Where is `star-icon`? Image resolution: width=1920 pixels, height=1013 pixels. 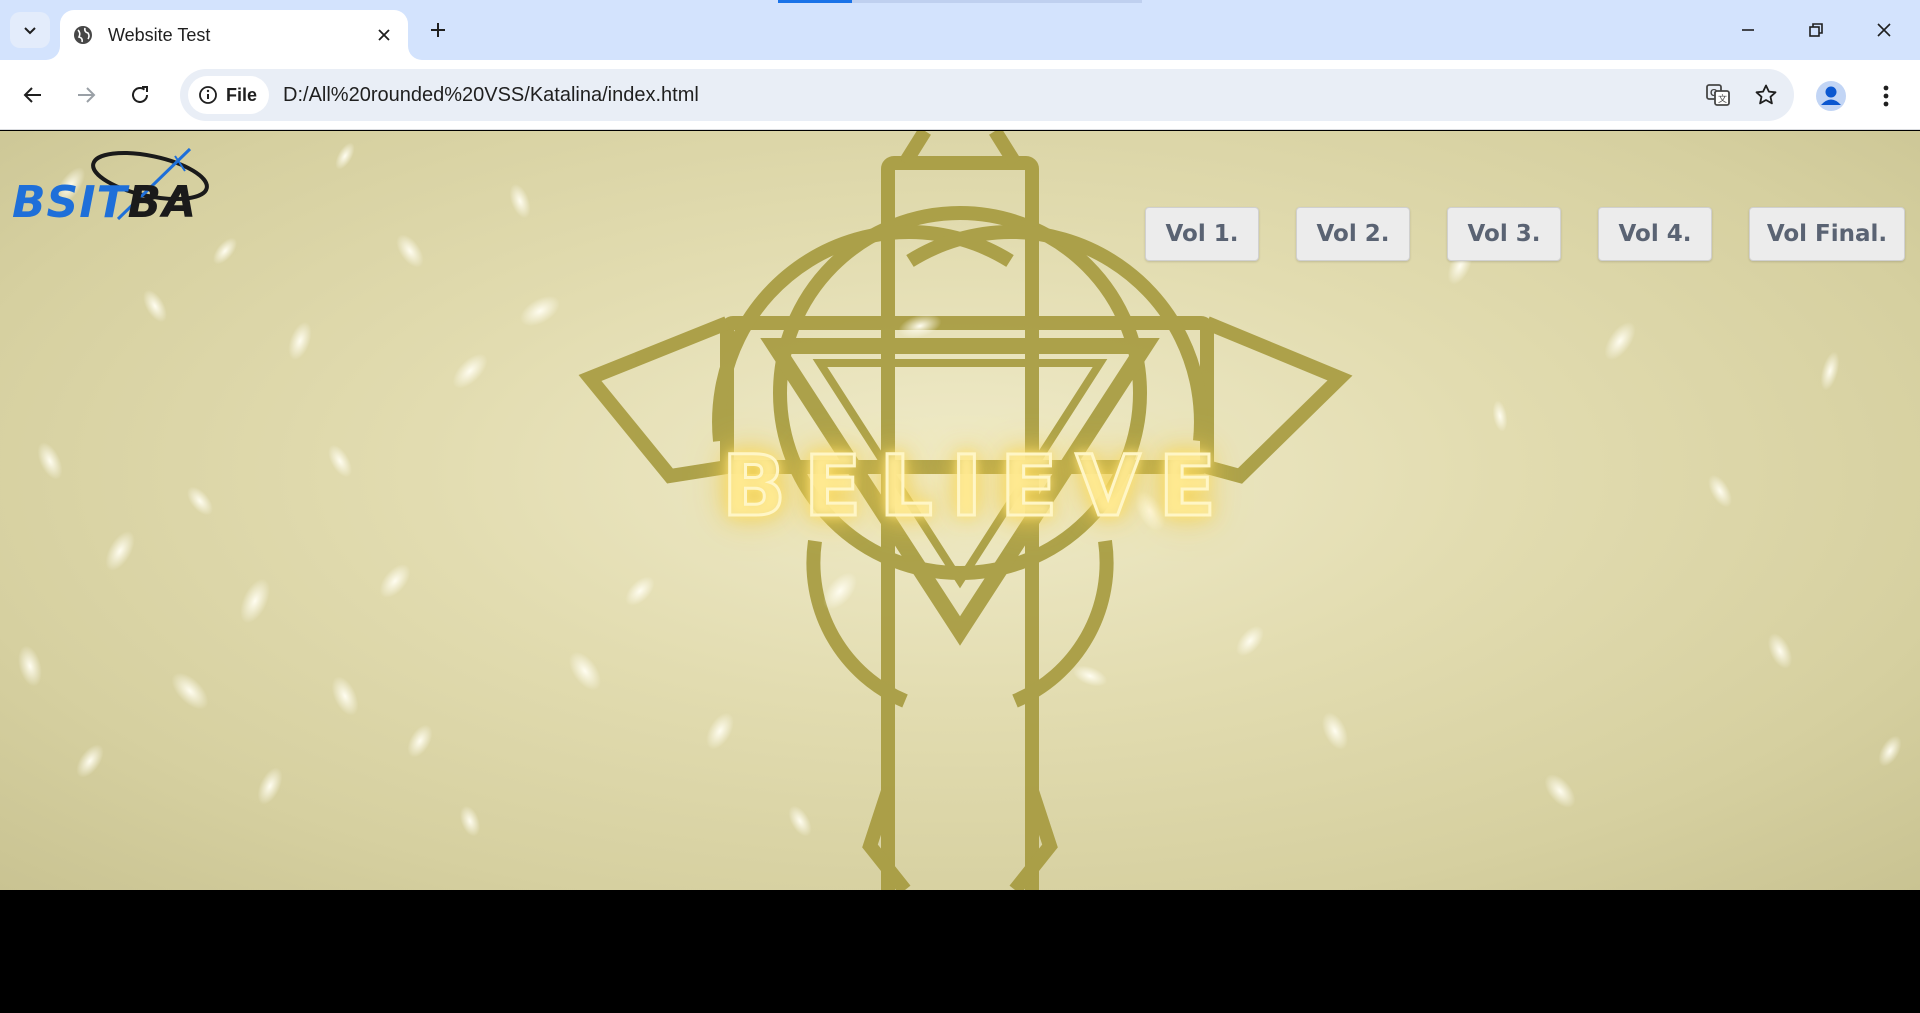
star-icon is located at coordinates (1766, 94).